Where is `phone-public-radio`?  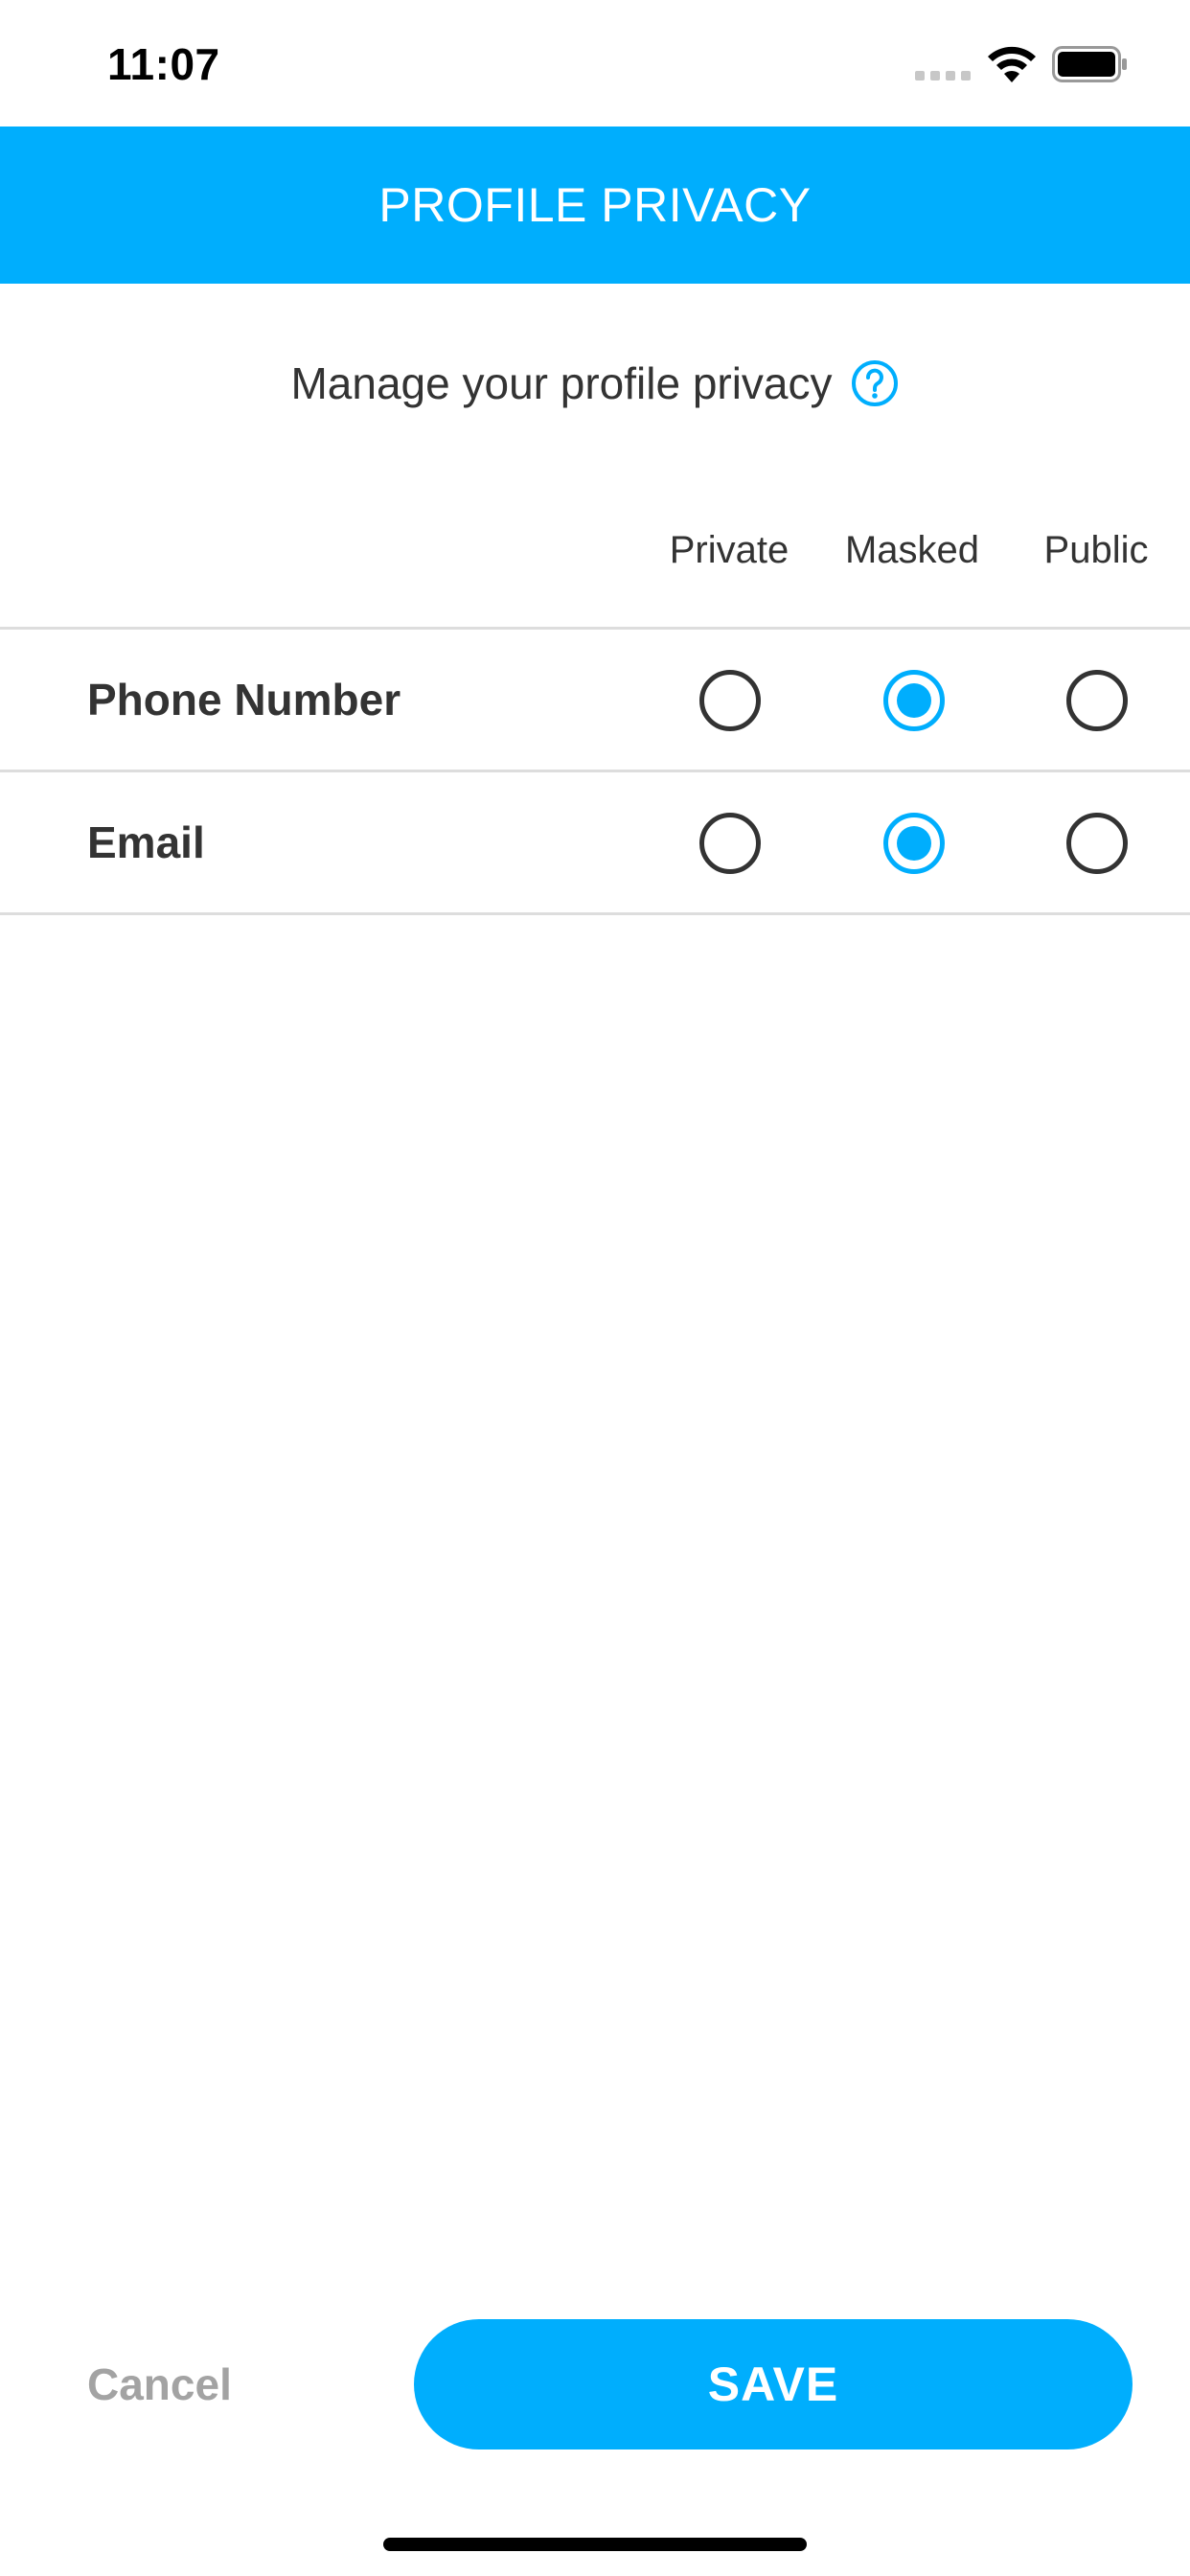
phone-public-radio is located at coordinates (1097, 700).